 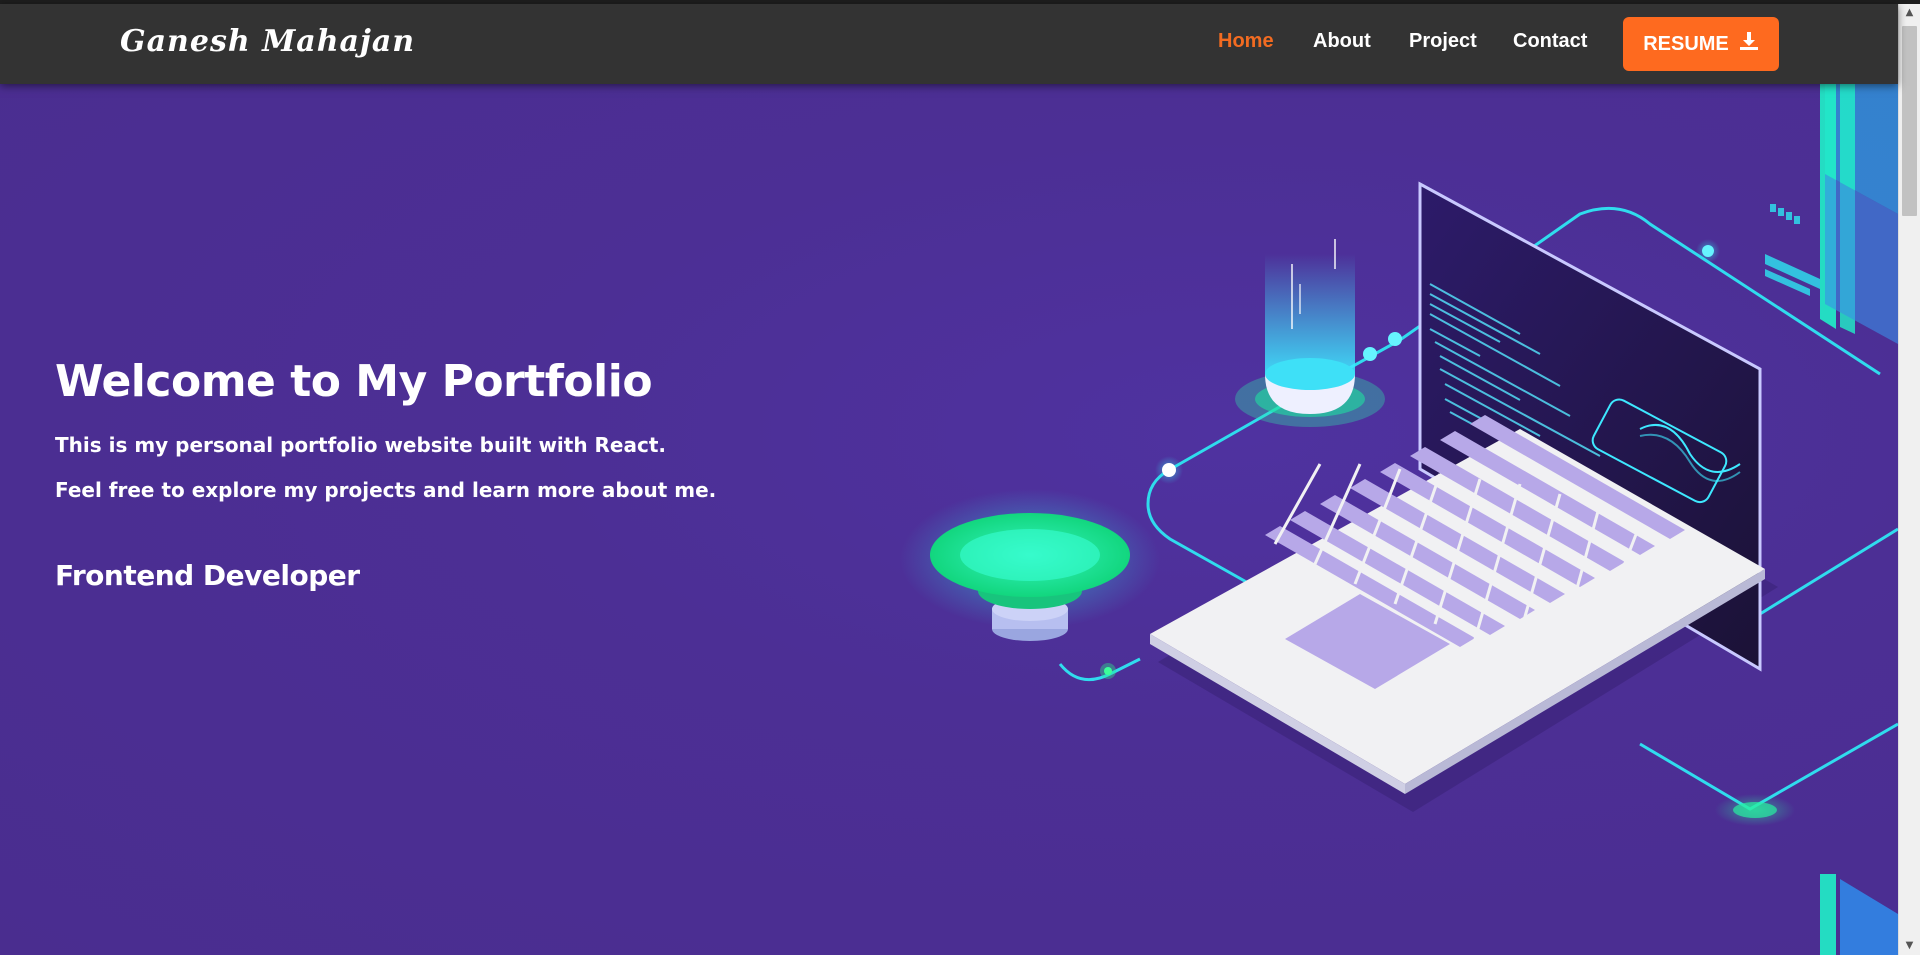 I want to click on brand-logo: Ganesh Mahajan, so click(x=267, y=41).